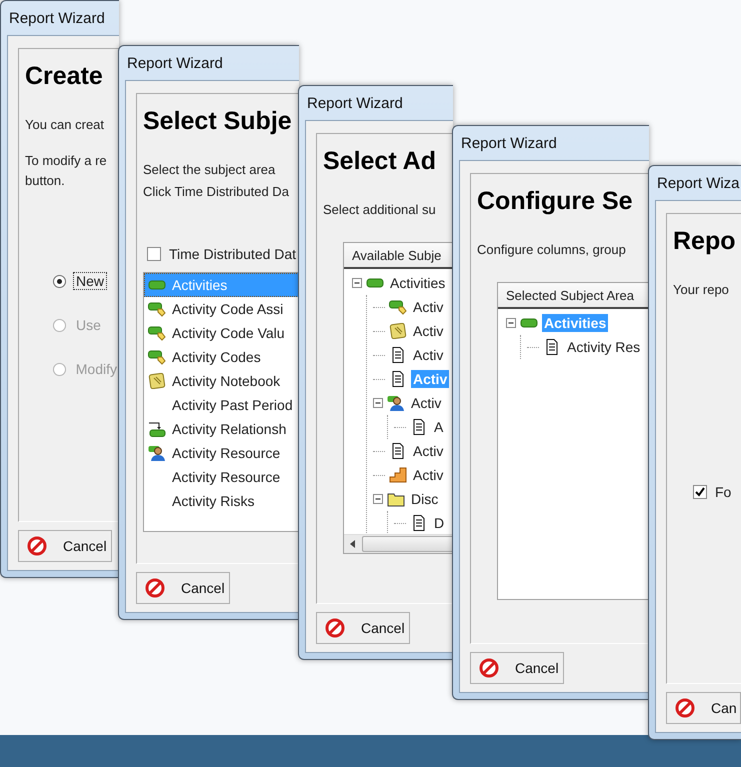  What do you see at coordinates (703, 708) in the screenshot?
I see `cancel-button: Can` at bounding box center [703, 708].